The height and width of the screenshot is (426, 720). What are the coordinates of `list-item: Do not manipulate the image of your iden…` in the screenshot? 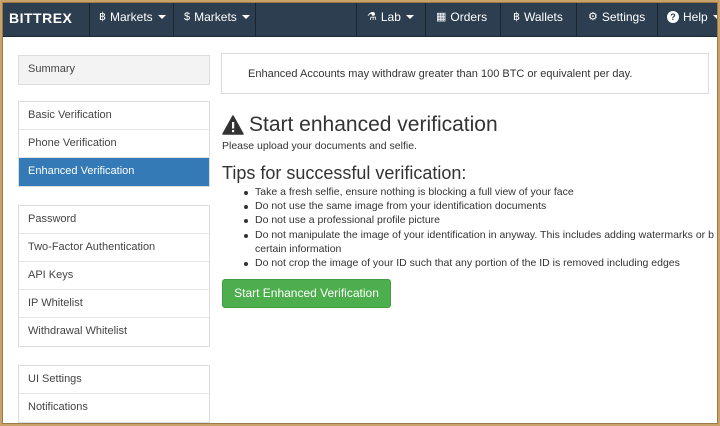 It's located at (480, 242).